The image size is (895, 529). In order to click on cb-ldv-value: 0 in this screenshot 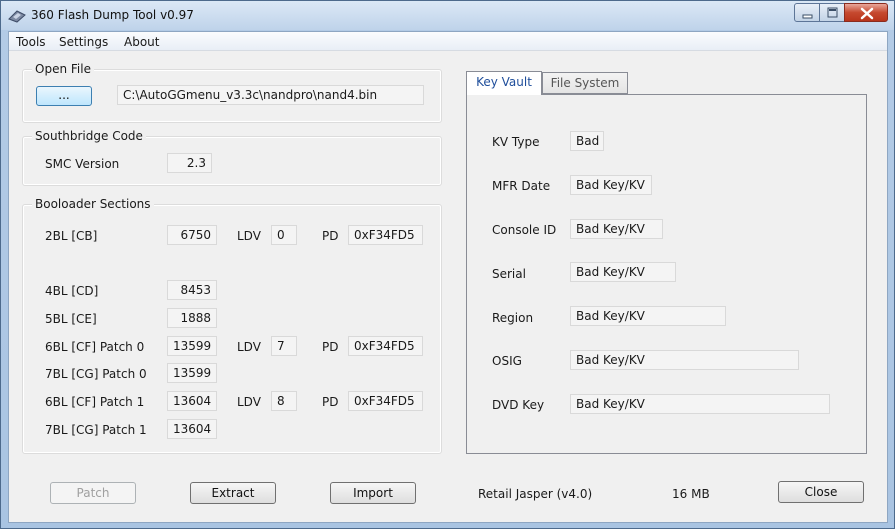, I will do `click(284, 235)`.